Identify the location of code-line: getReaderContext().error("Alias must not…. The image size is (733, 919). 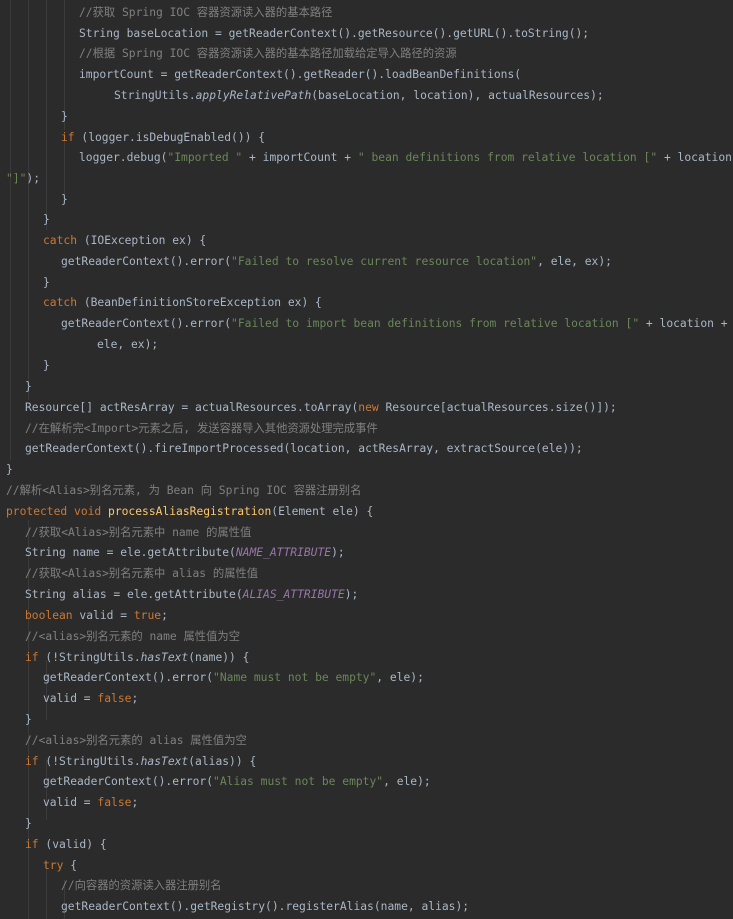
(237, 781).